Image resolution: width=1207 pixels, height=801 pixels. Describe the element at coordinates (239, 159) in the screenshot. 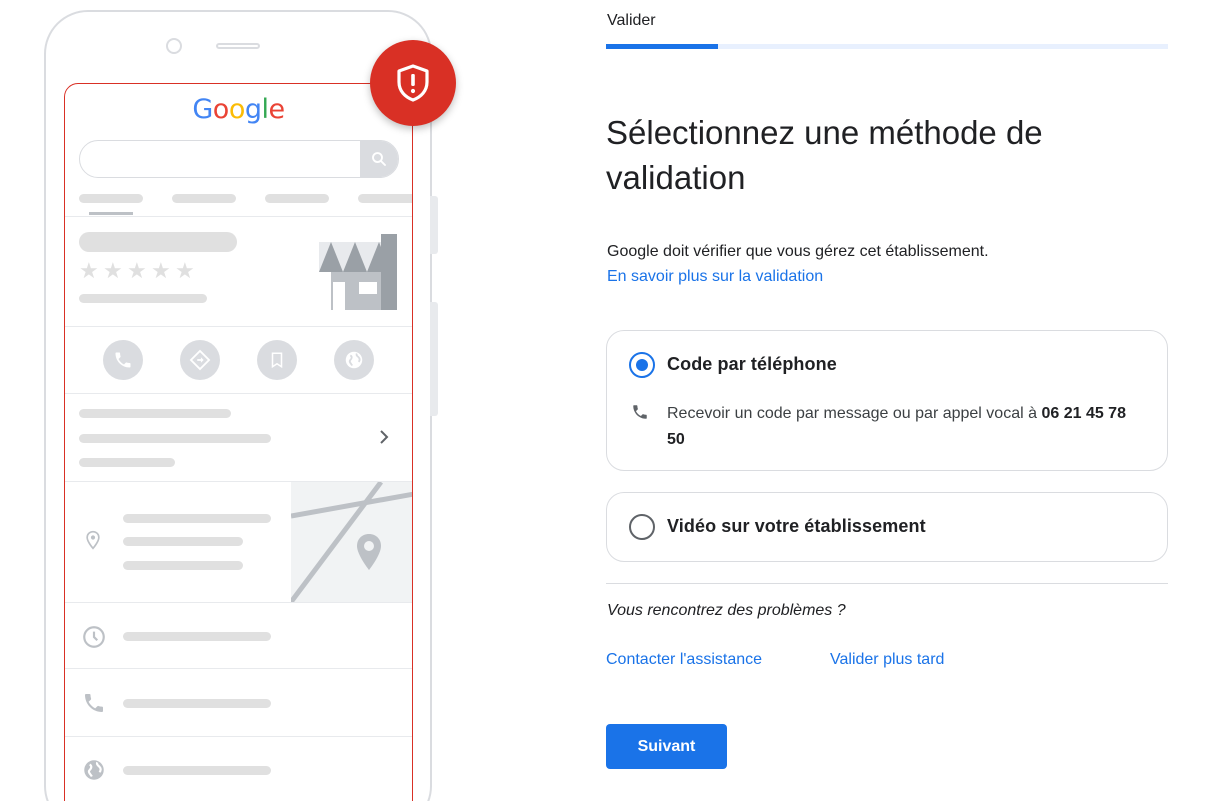

I see `mockup-search-box` at that location.